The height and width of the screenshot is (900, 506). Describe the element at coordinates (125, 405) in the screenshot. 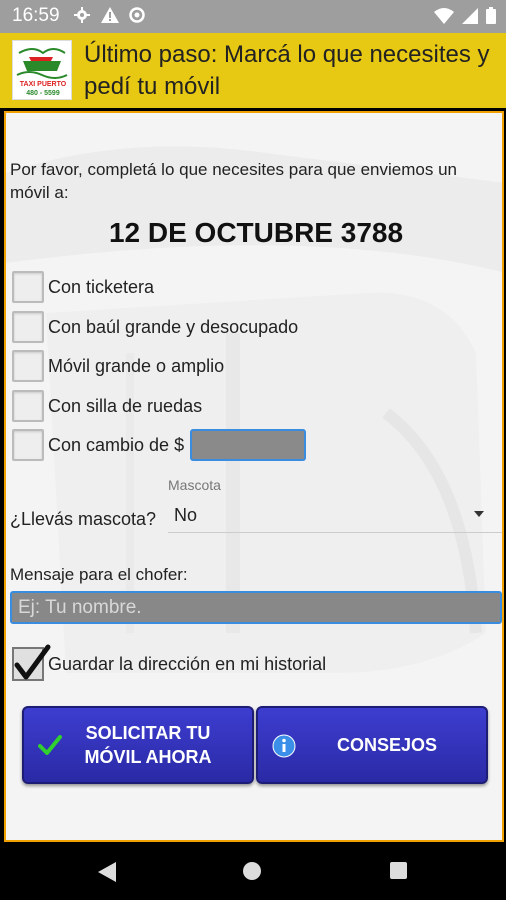

I see `silla-ruedas-label: Con silla de ruedas` at that location.